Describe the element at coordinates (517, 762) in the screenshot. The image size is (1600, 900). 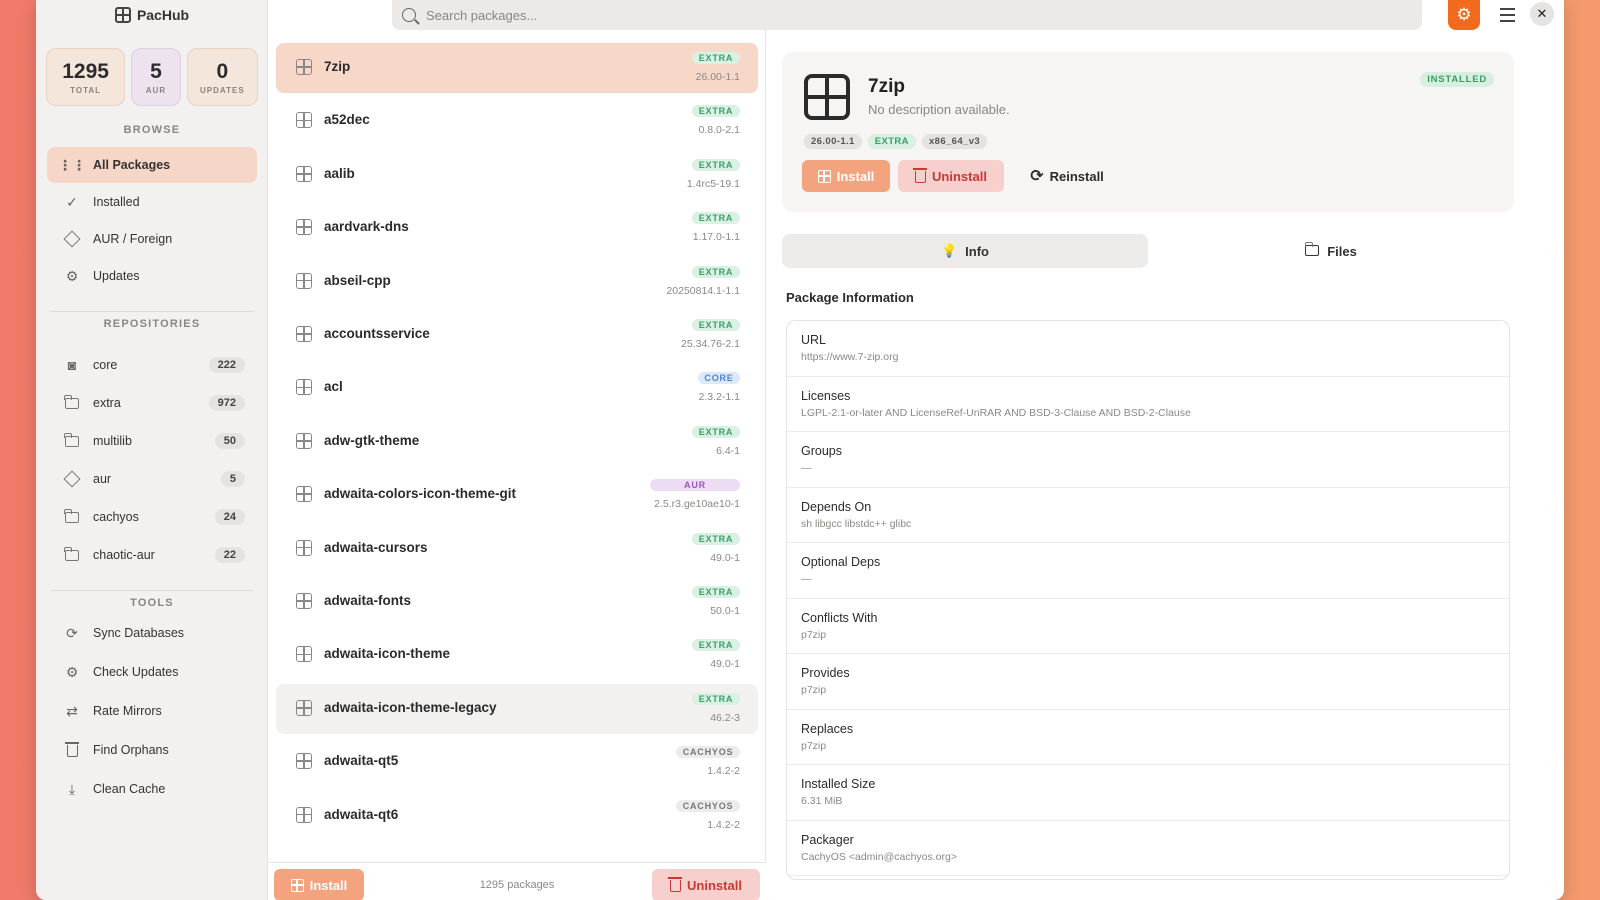
I see `package-row: adwaita-qt5 CACHYOS 1.4.2-2` at that location.